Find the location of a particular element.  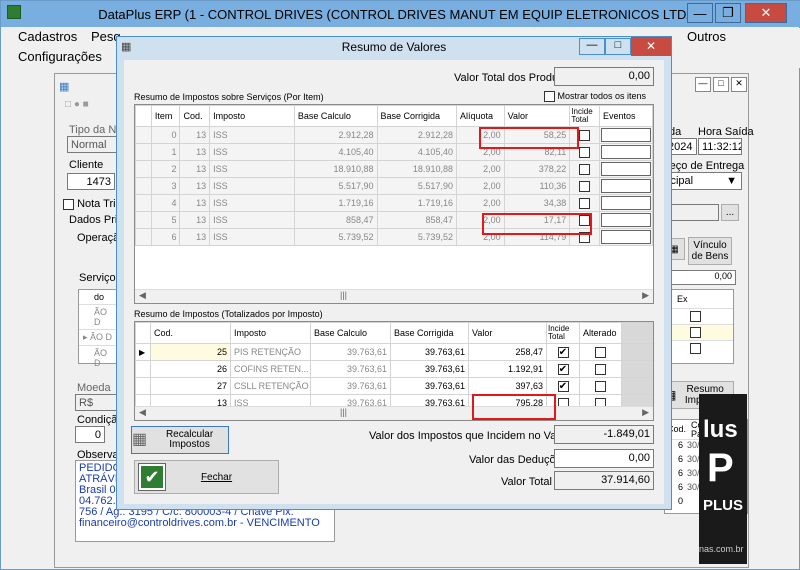

servicos-hscrollbar: ◀ ||| ▶ is located at coordinates (394, 296).